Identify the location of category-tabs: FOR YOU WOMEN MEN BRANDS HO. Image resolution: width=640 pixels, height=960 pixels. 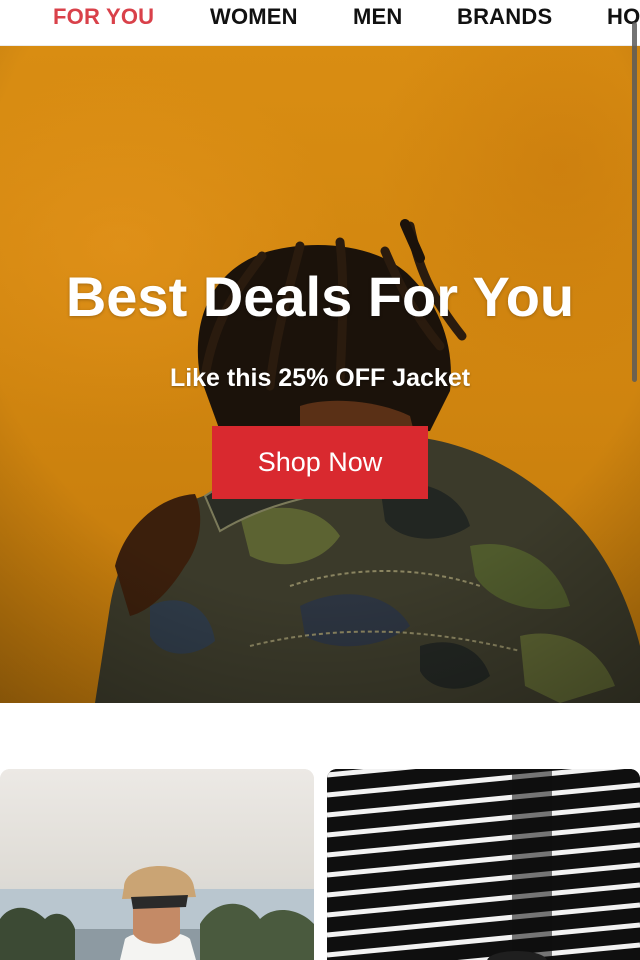
(320, 23).